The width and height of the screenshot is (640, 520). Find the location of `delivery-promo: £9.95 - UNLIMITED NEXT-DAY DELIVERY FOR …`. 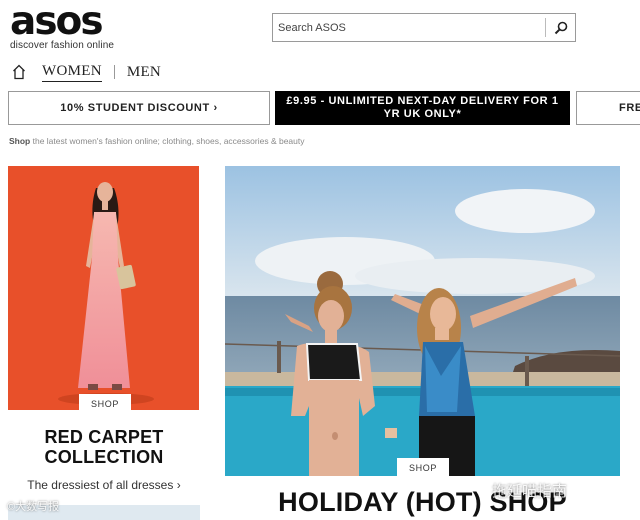

delivery-promo: £9.95 - UNLIMITED NEXT-DAY DELIVERY FOR … is located at coordinates (422, 108).